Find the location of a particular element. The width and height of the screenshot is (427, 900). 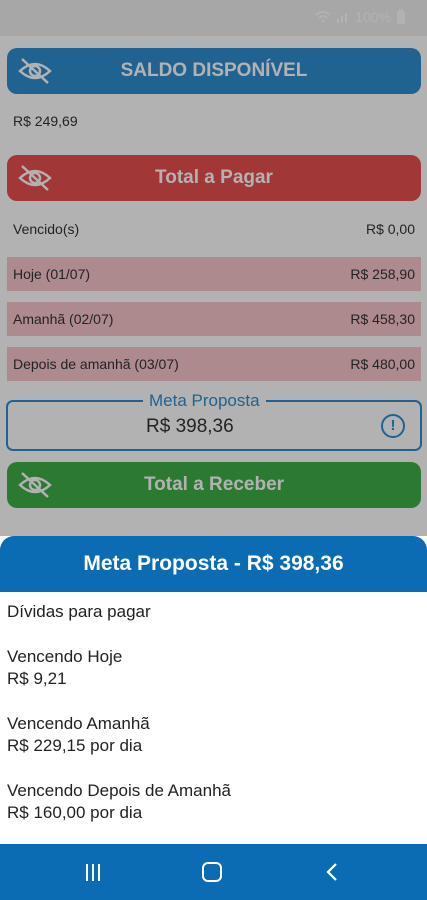

home-button is located at coordinates (212, 872).